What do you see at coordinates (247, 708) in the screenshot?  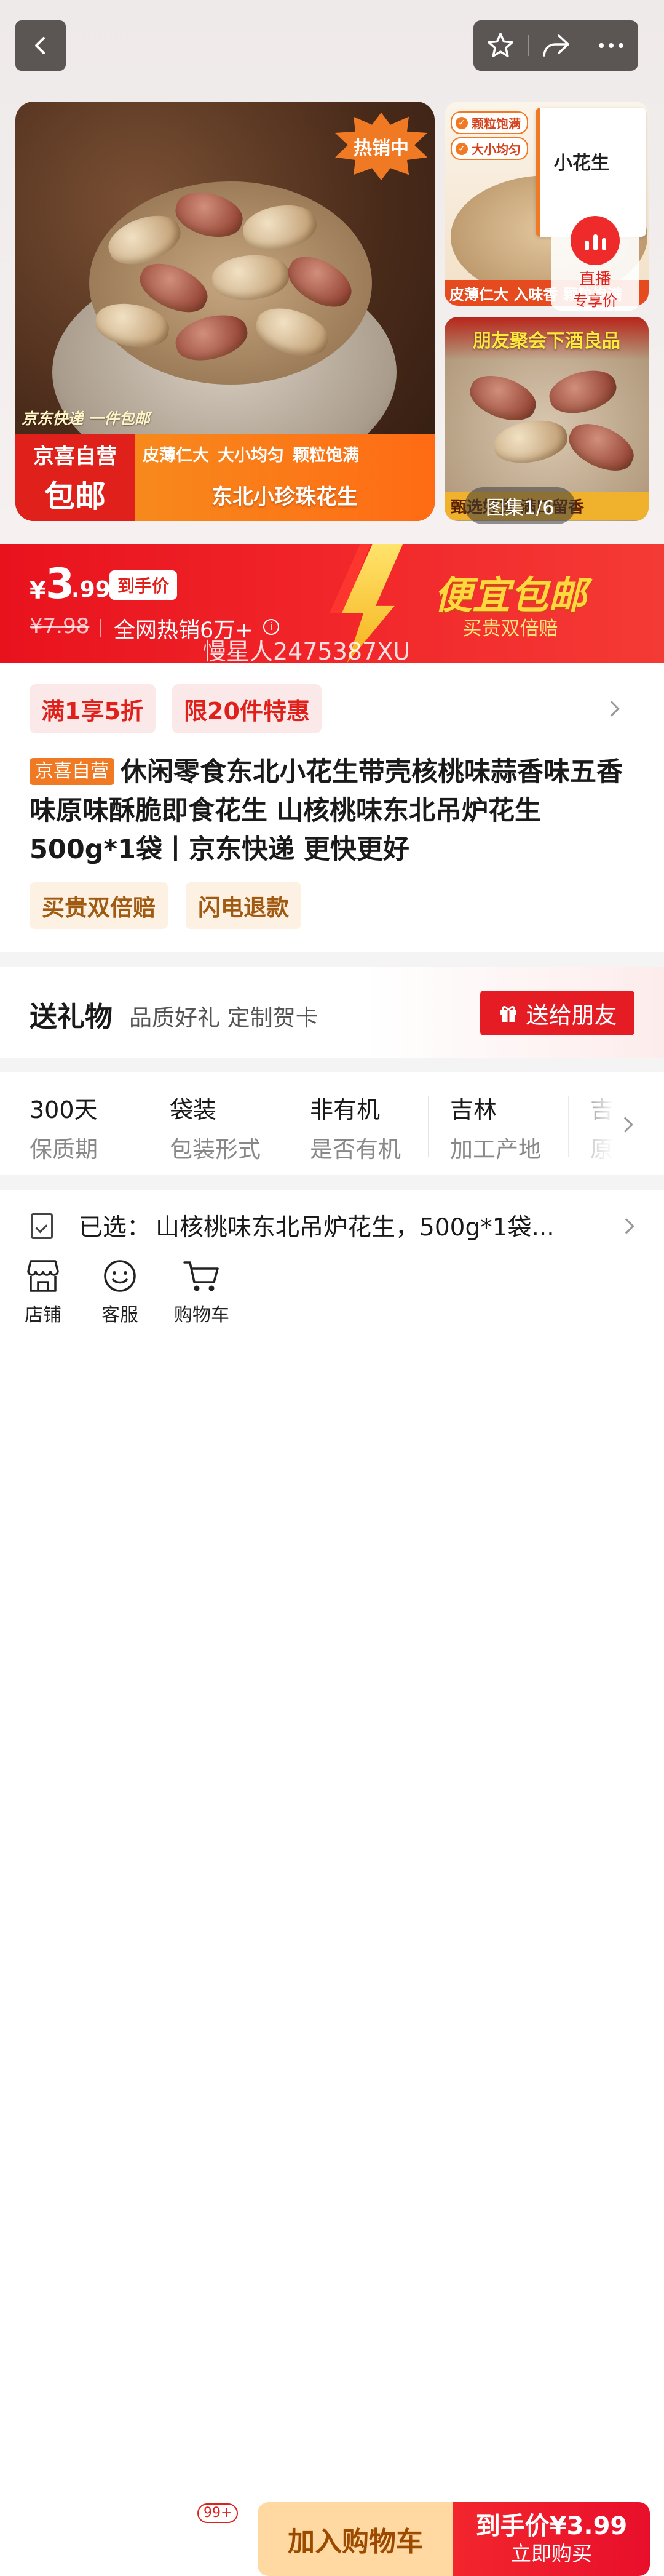 I see `promo-chip: 限20件特惠` at bounding box center [247, 708].